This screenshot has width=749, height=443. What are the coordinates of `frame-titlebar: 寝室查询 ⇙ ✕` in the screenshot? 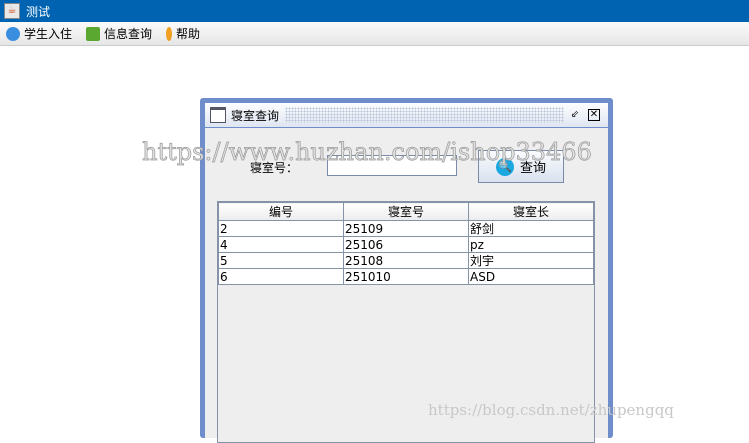 It's located at (406, 115).